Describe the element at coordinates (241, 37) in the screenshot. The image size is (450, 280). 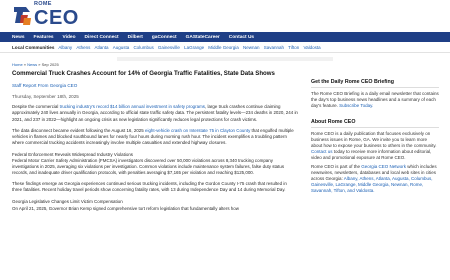
I see `nav-contact-us: Contact Us` at that location.